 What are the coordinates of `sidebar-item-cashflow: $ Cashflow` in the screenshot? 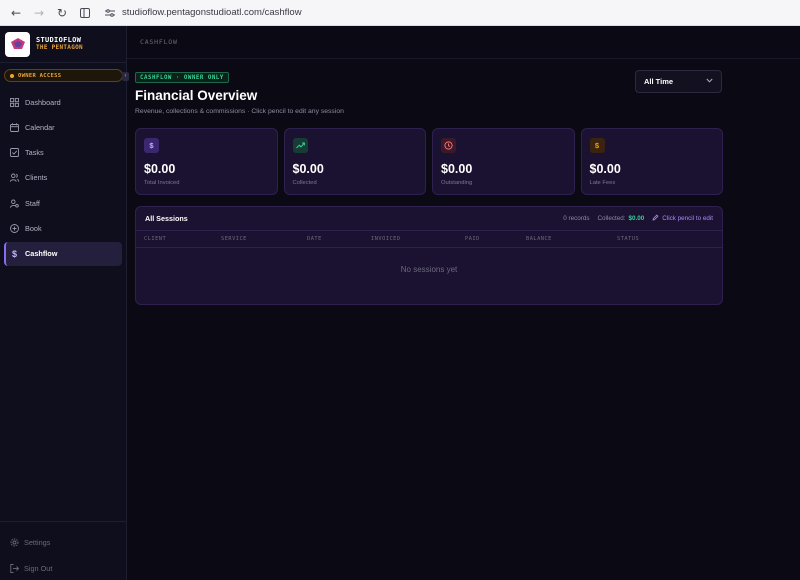 It's located at (63, 253).